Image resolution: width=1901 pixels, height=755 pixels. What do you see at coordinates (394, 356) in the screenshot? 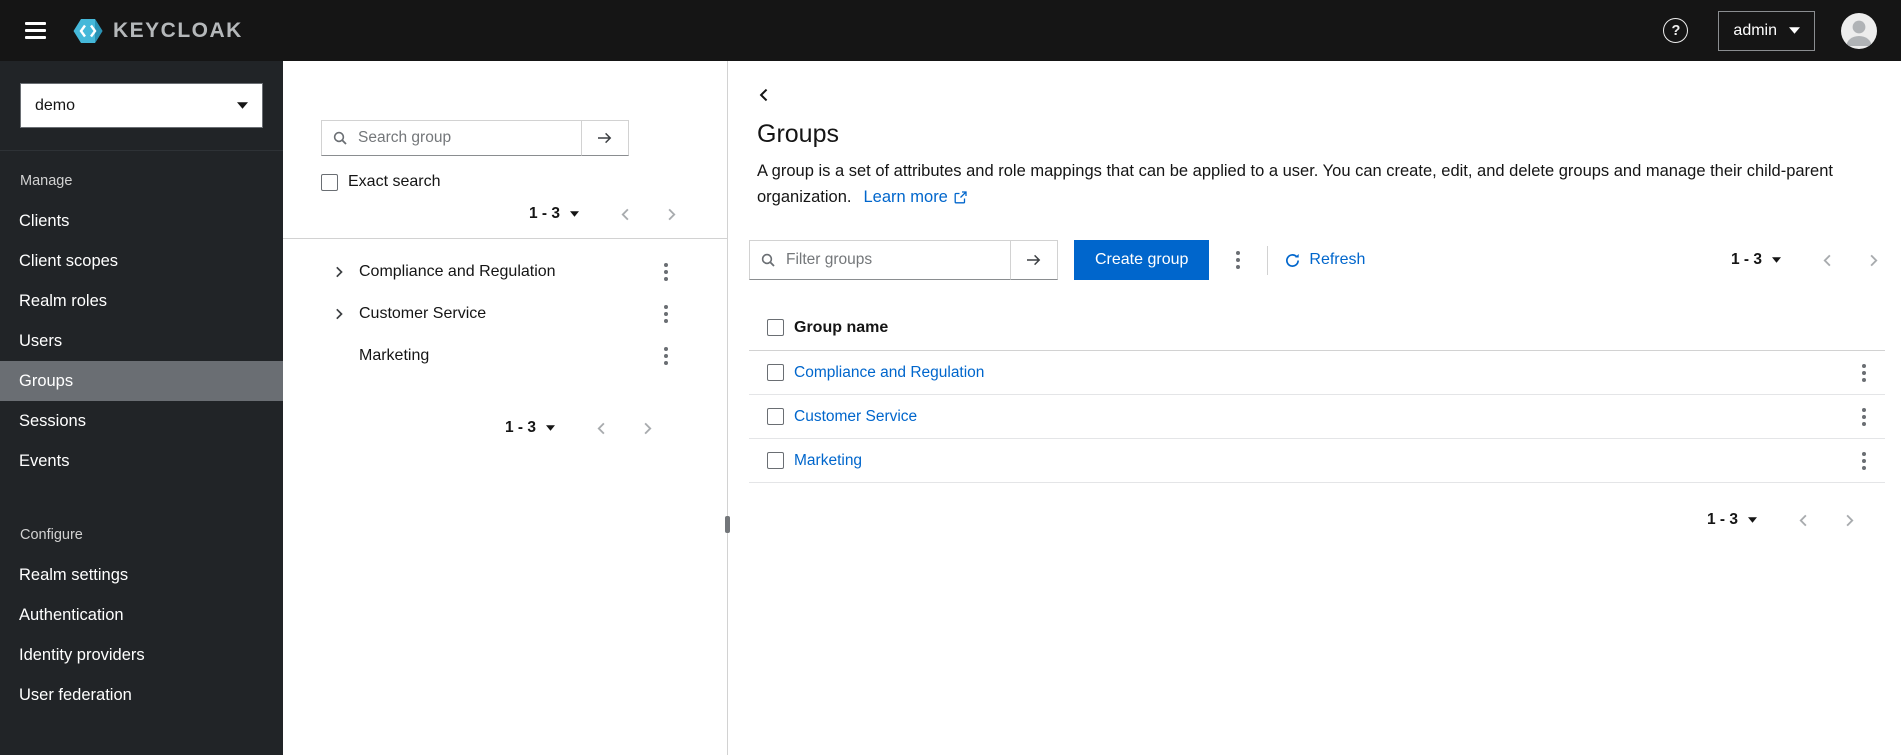
I see `tree-item-label: Marketing` at bounding box center [394, 356].